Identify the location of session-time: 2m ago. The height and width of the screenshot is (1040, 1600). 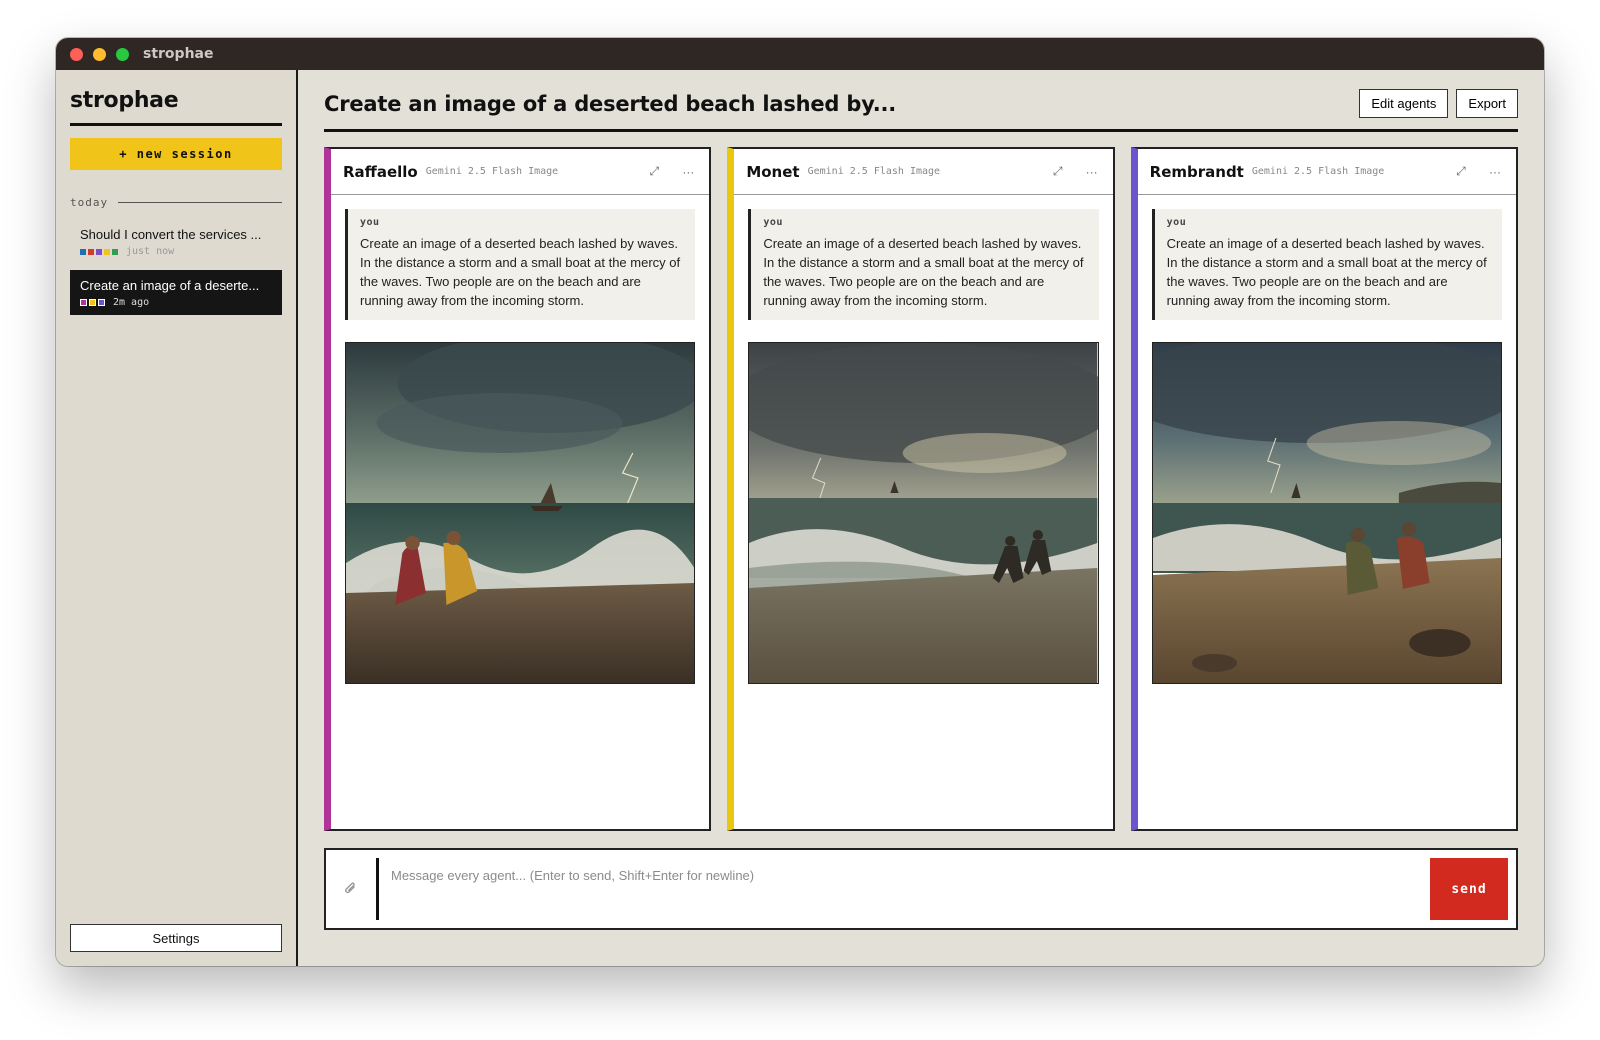
(131, 302).